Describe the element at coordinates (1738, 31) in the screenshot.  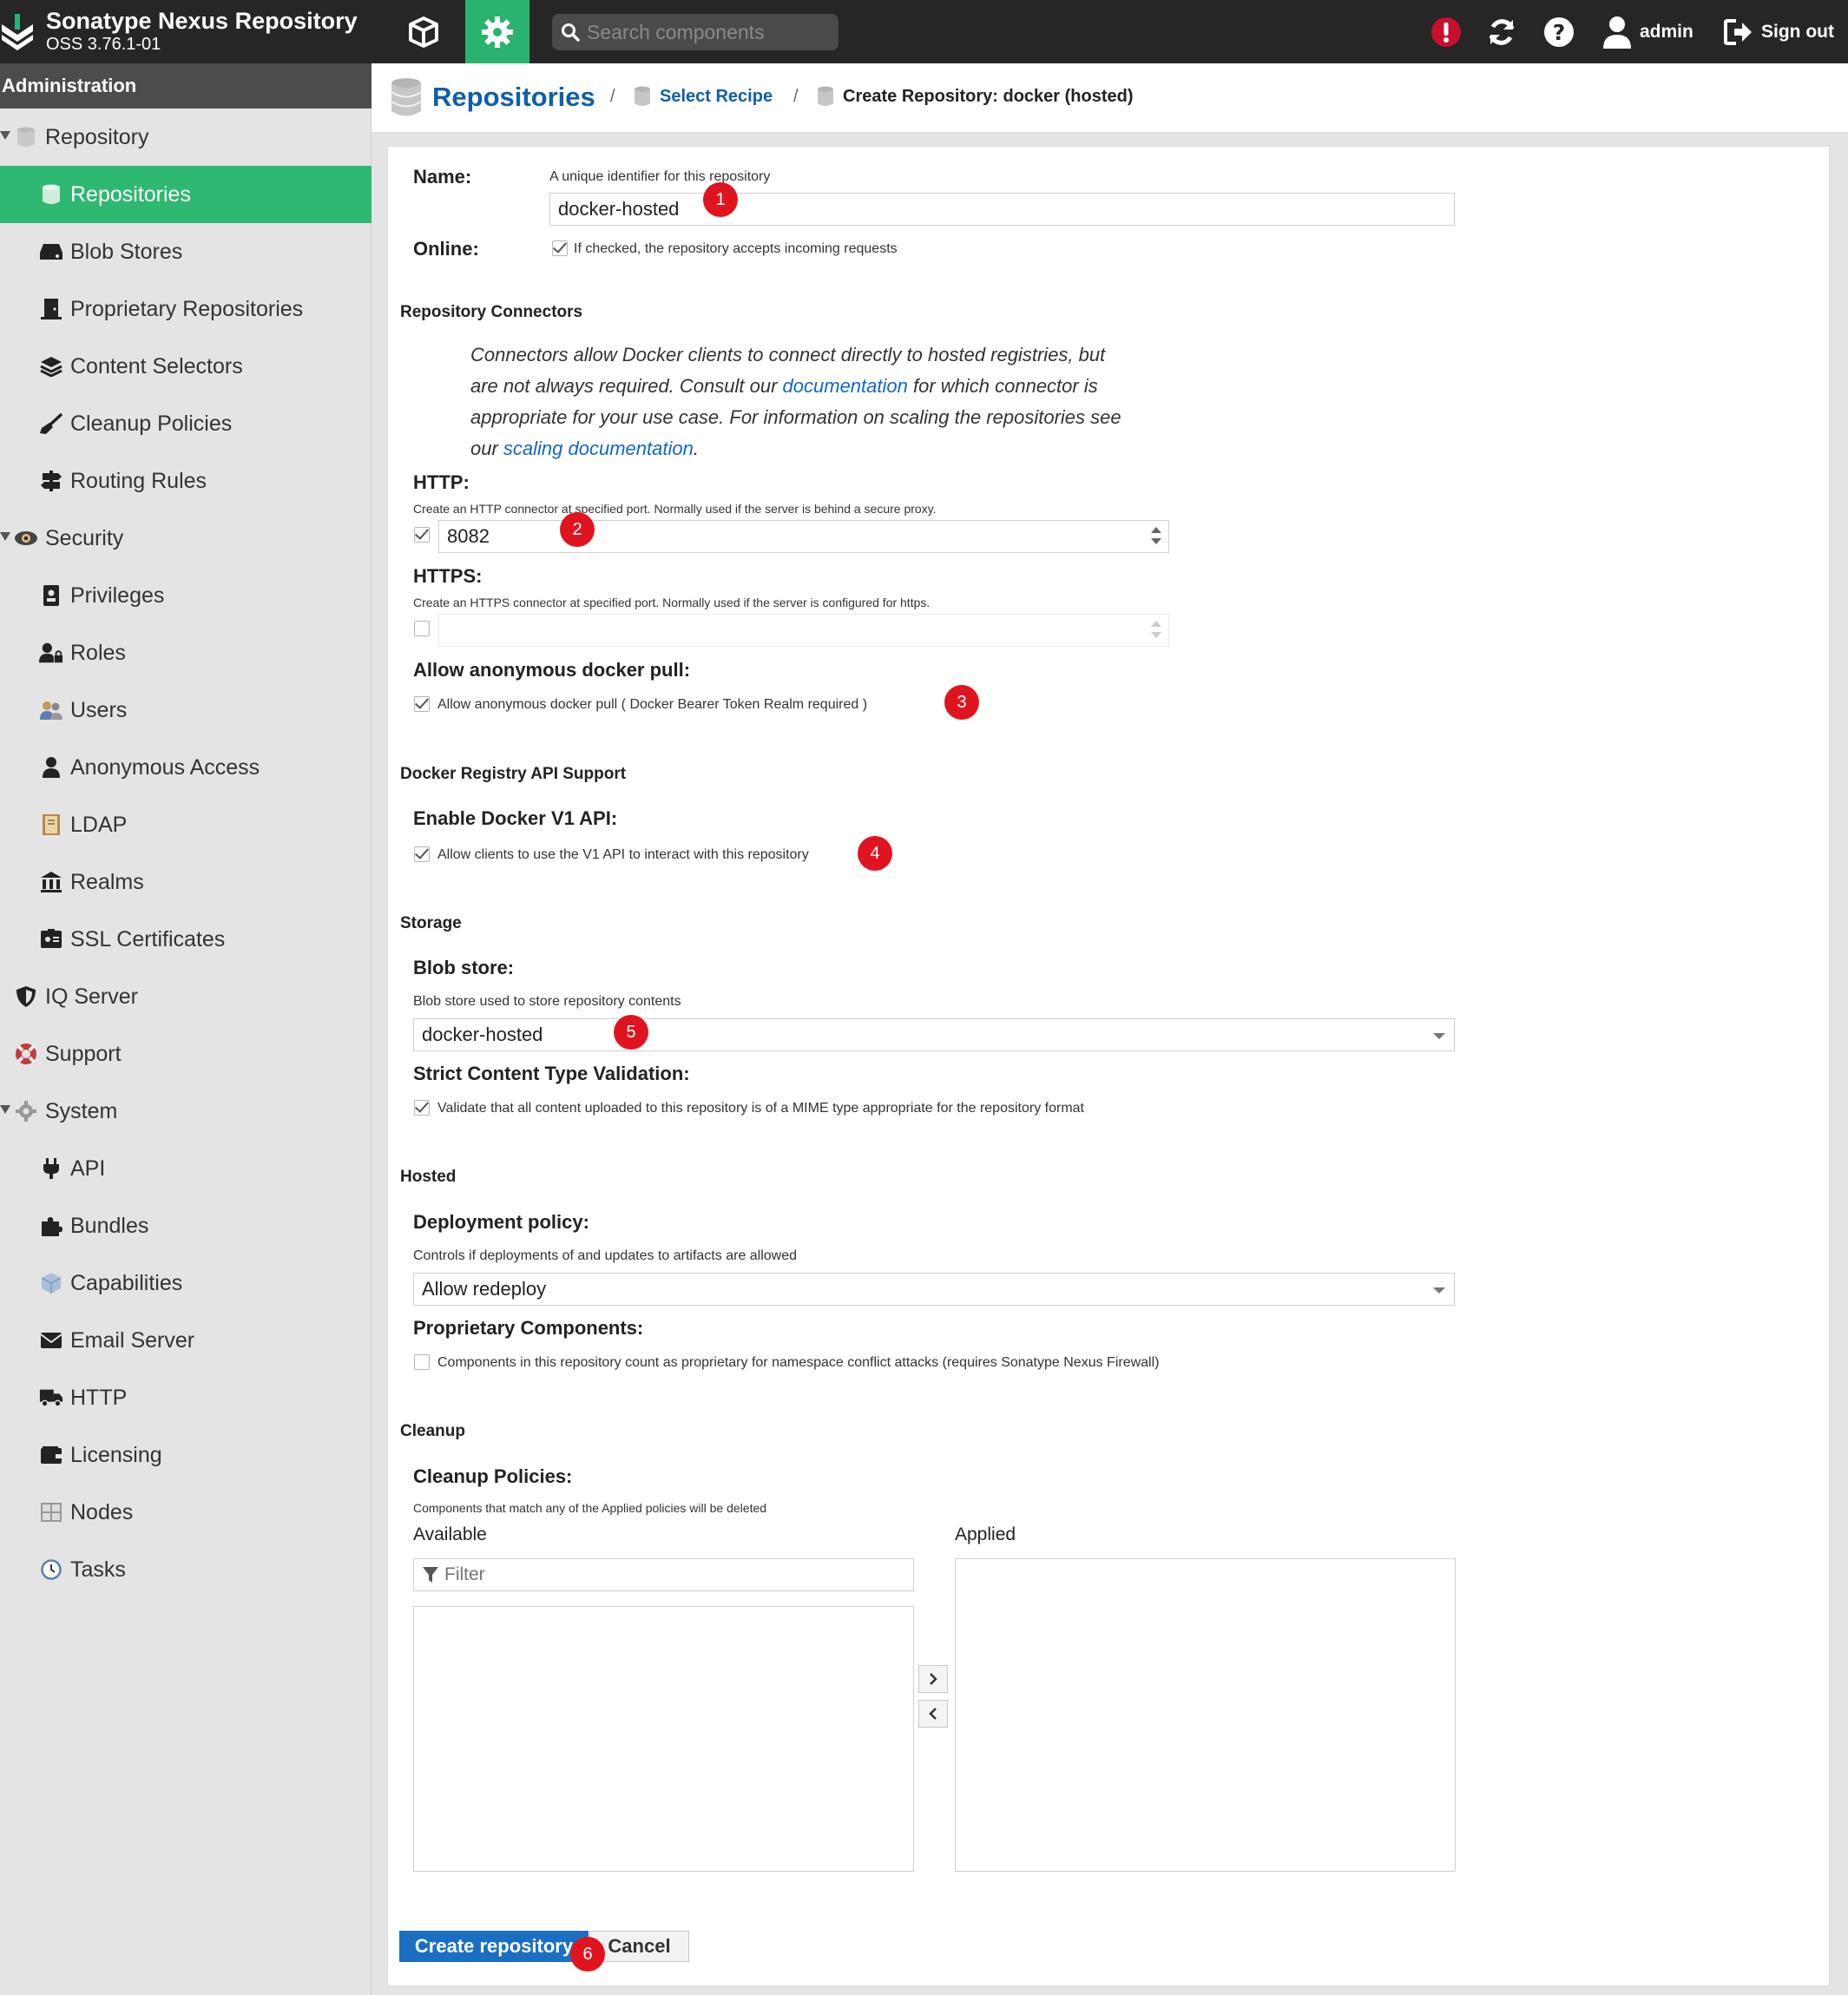
I see `sign-out-icon` at that location.